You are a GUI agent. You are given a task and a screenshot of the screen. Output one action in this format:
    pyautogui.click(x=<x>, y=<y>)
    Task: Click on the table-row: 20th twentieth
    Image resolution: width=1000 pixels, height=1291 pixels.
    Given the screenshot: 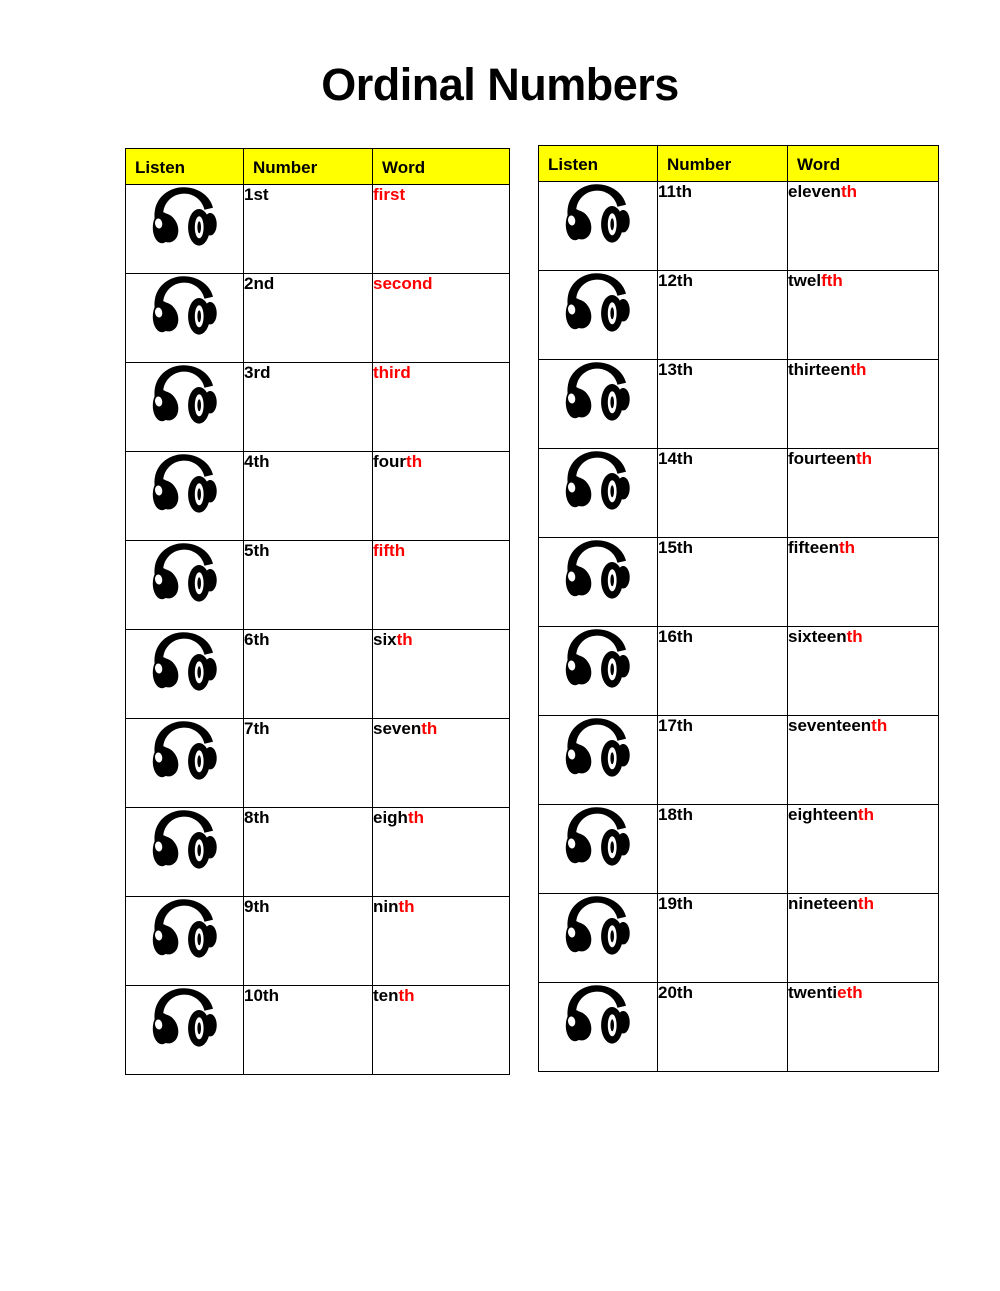 What is the action you would take?
    pyautogui.click(x=738, y=1027)
    